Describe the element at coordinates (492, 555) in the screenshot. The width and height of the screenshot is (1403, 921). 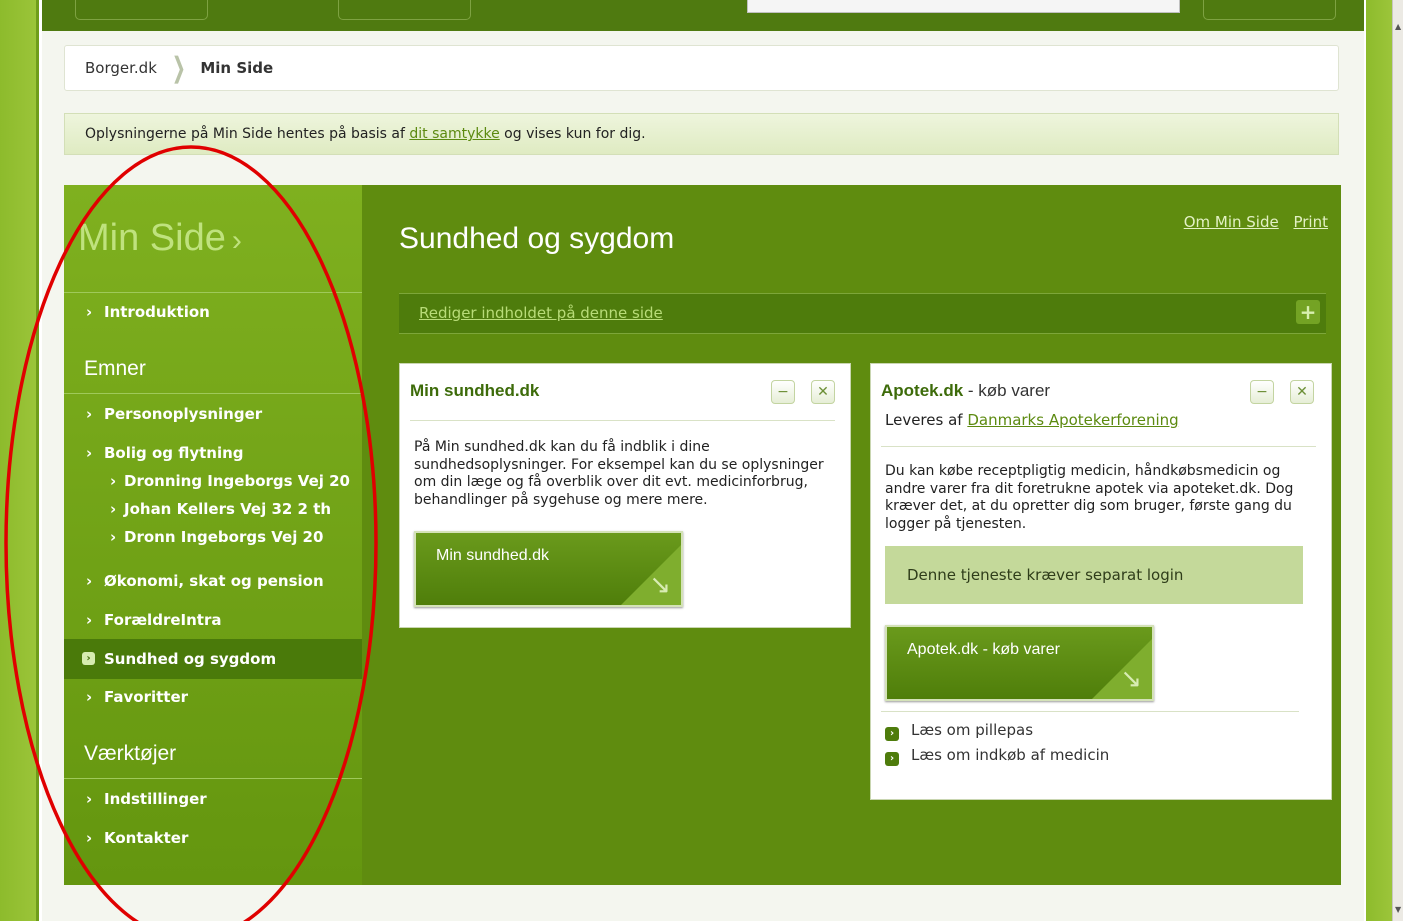
I see `button-label: Min sundhed.dk` at that location.